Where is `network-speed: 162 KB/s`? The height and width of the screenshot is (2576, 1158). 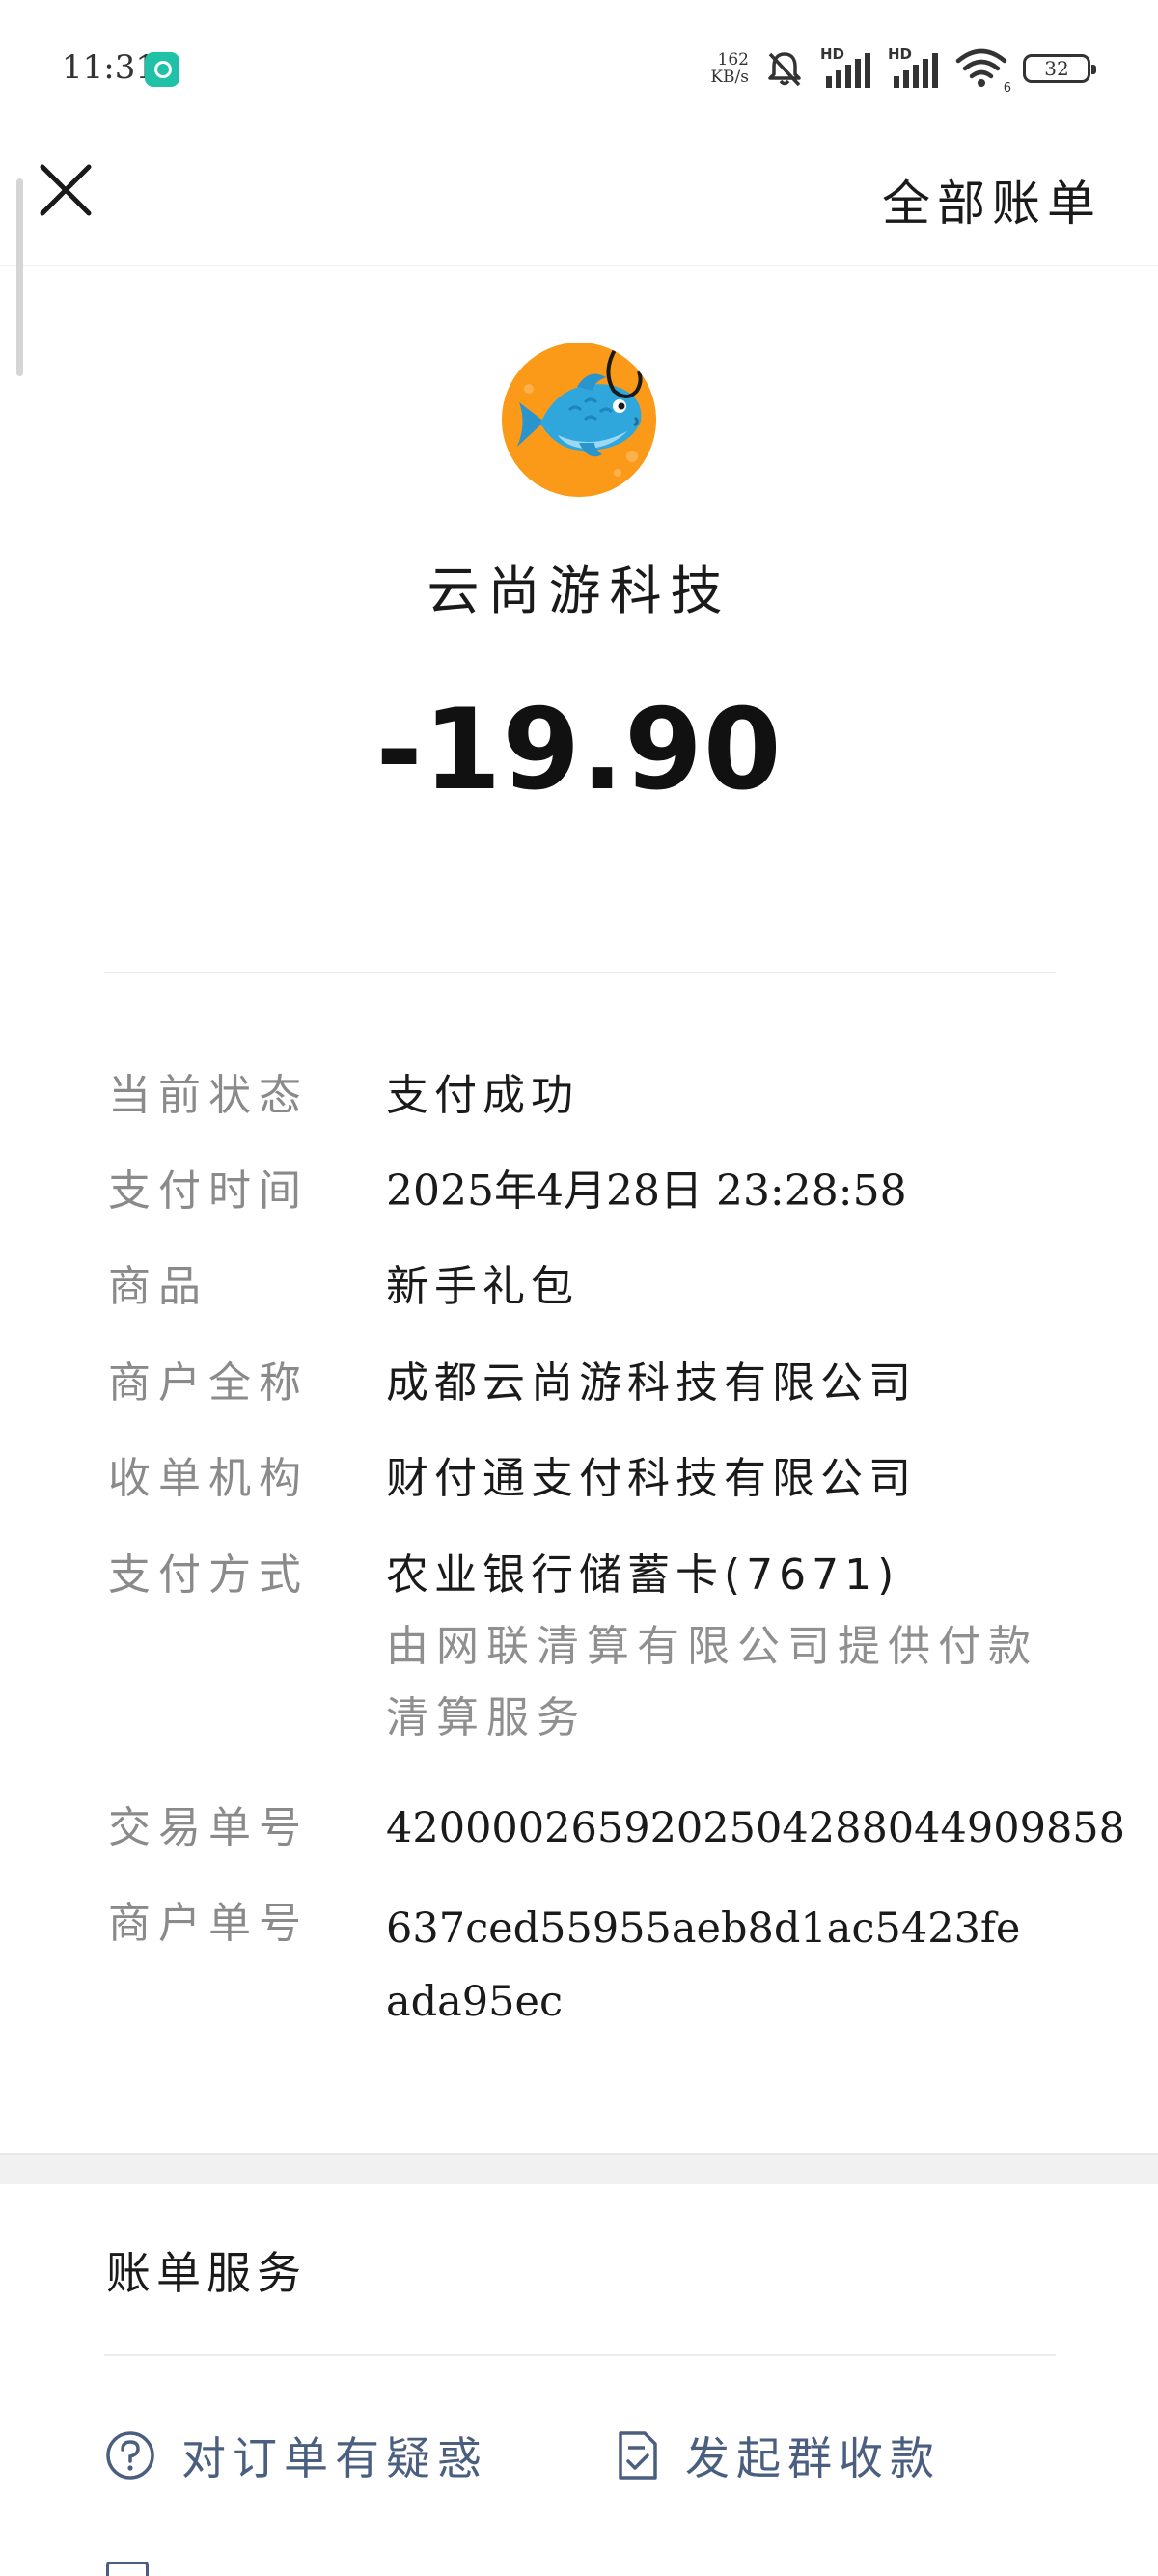
network-speed: 162 KB/s is located at coordinates (729, 68).